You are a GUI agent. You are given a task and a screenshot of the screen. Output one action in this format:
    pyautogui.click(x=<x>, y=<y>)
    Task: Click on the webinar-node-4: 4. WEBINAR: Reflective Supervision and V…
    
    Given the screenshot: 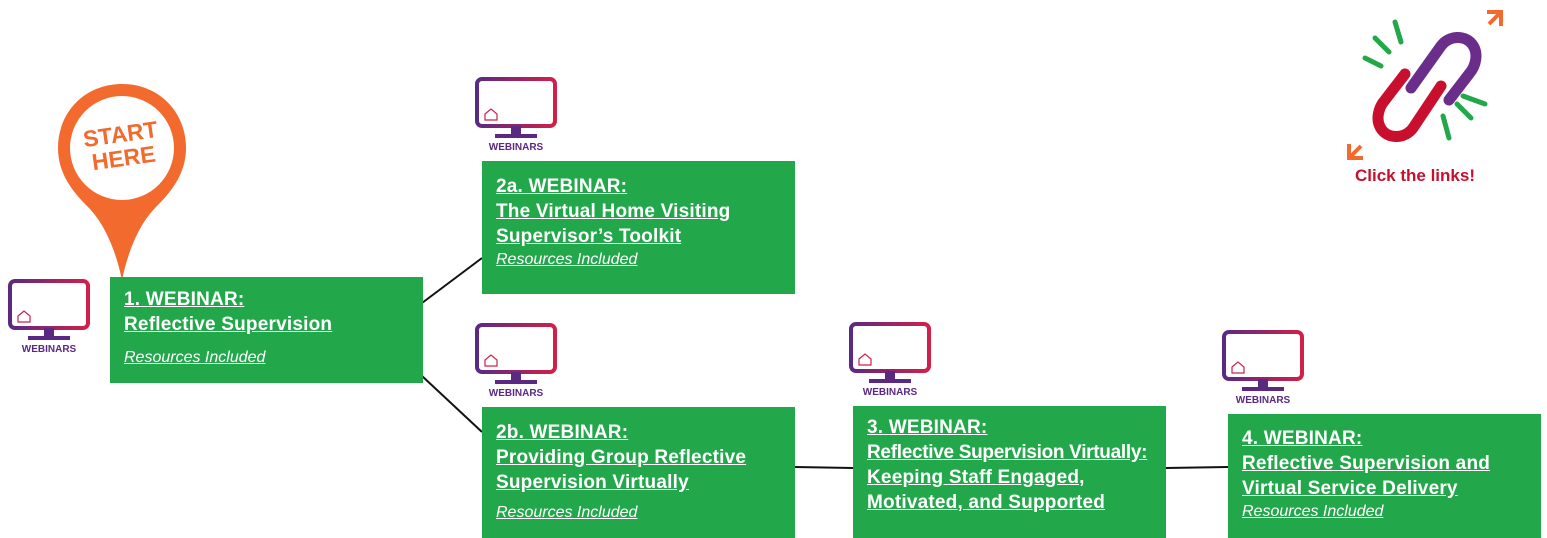 What is the action you would take?
    pyautogui.click(x=1384, y=476)
    